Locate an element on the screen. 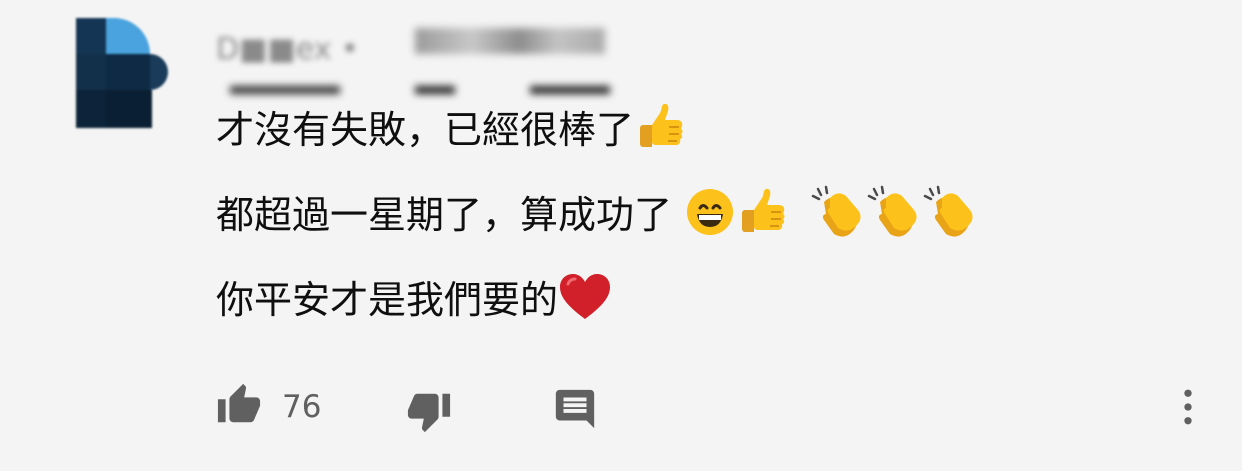 Image resolution: width=1242 pixels, height=471 pixels. more-vertical-icon is located at coordinates (1188, 409).